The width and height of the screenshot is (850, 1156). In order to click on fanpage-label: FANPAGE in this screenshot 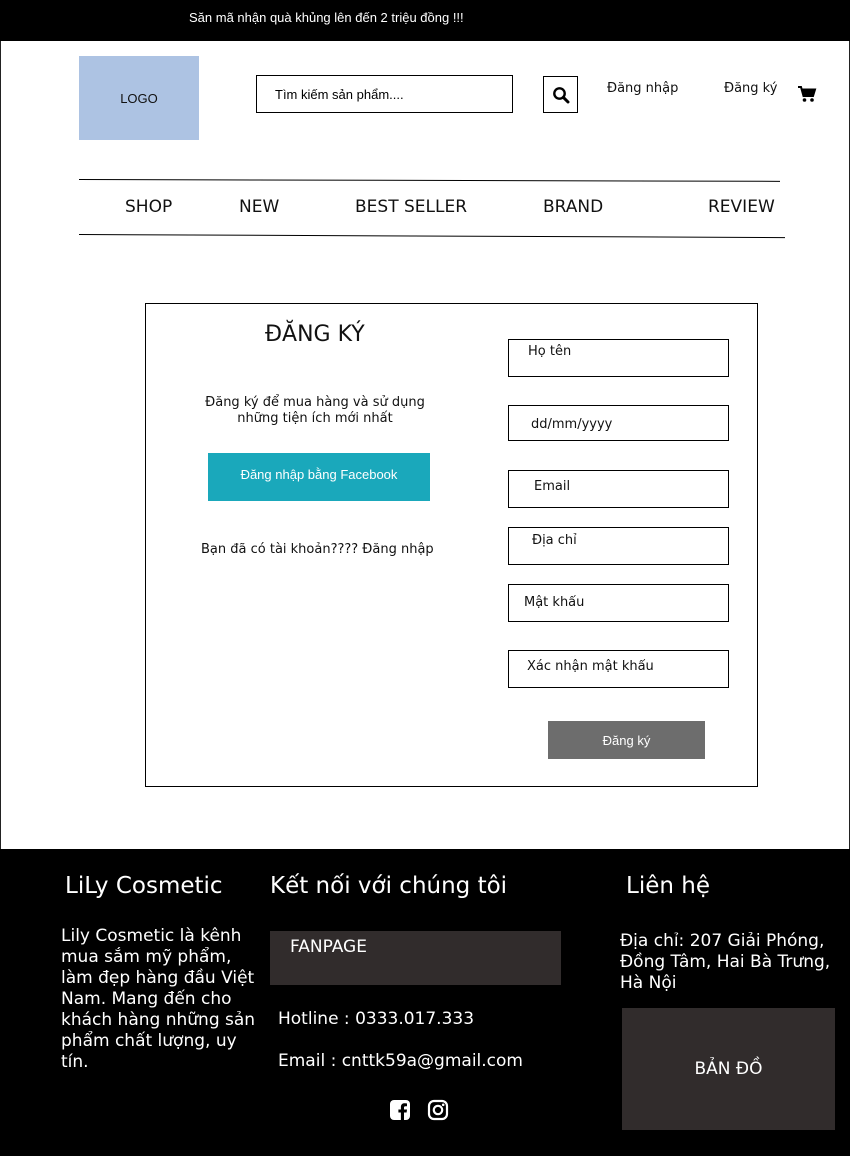, I will do `click(328, 947)`.